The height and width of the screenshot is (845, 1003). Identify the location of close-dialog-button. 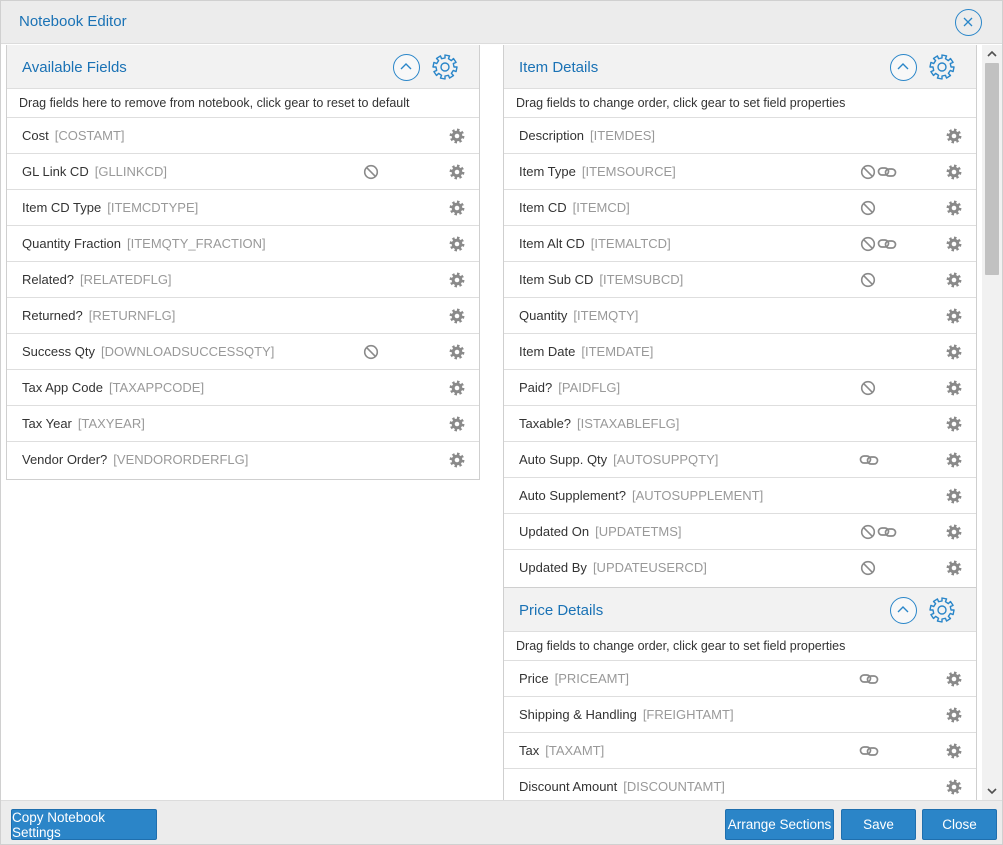
(968, 22).